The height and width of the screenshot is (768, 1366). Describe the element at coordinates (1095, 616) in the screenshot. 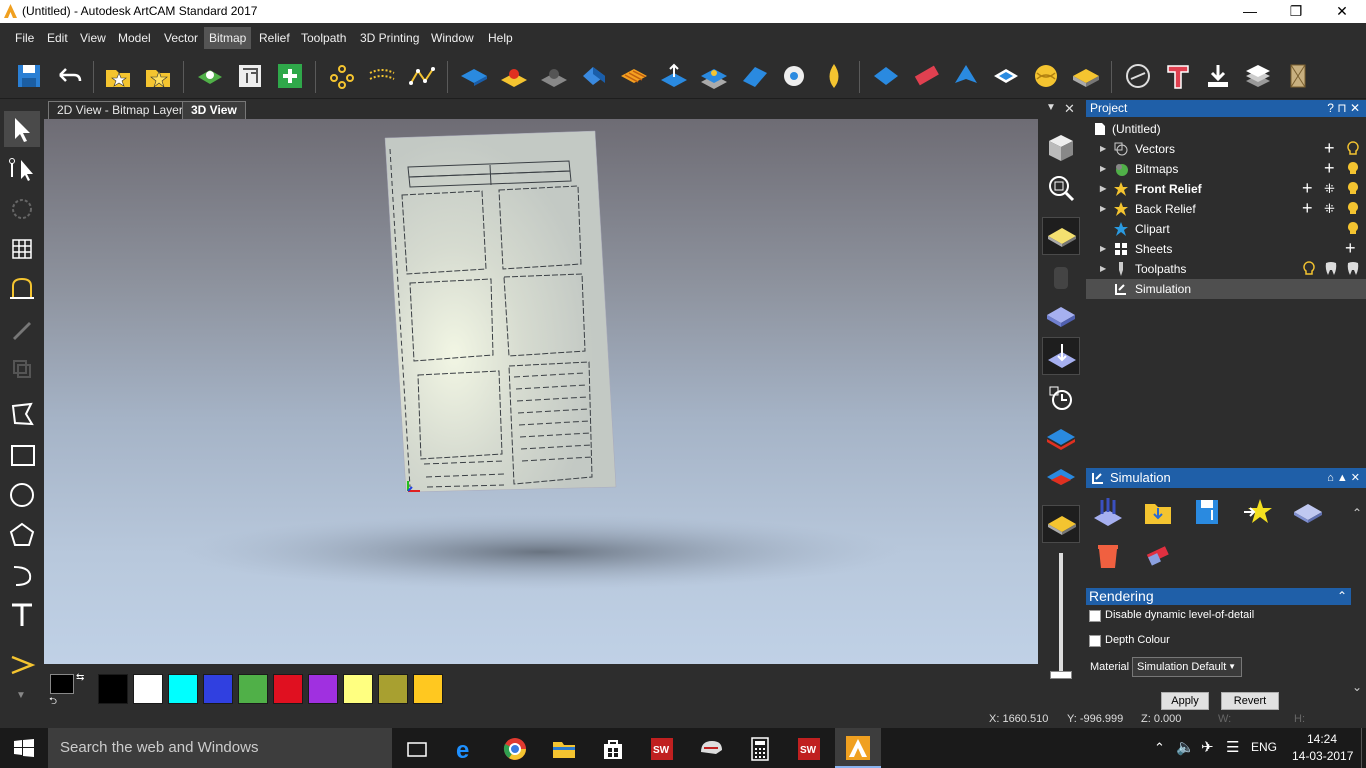

I see `disable-lod-checkbox` at that location.